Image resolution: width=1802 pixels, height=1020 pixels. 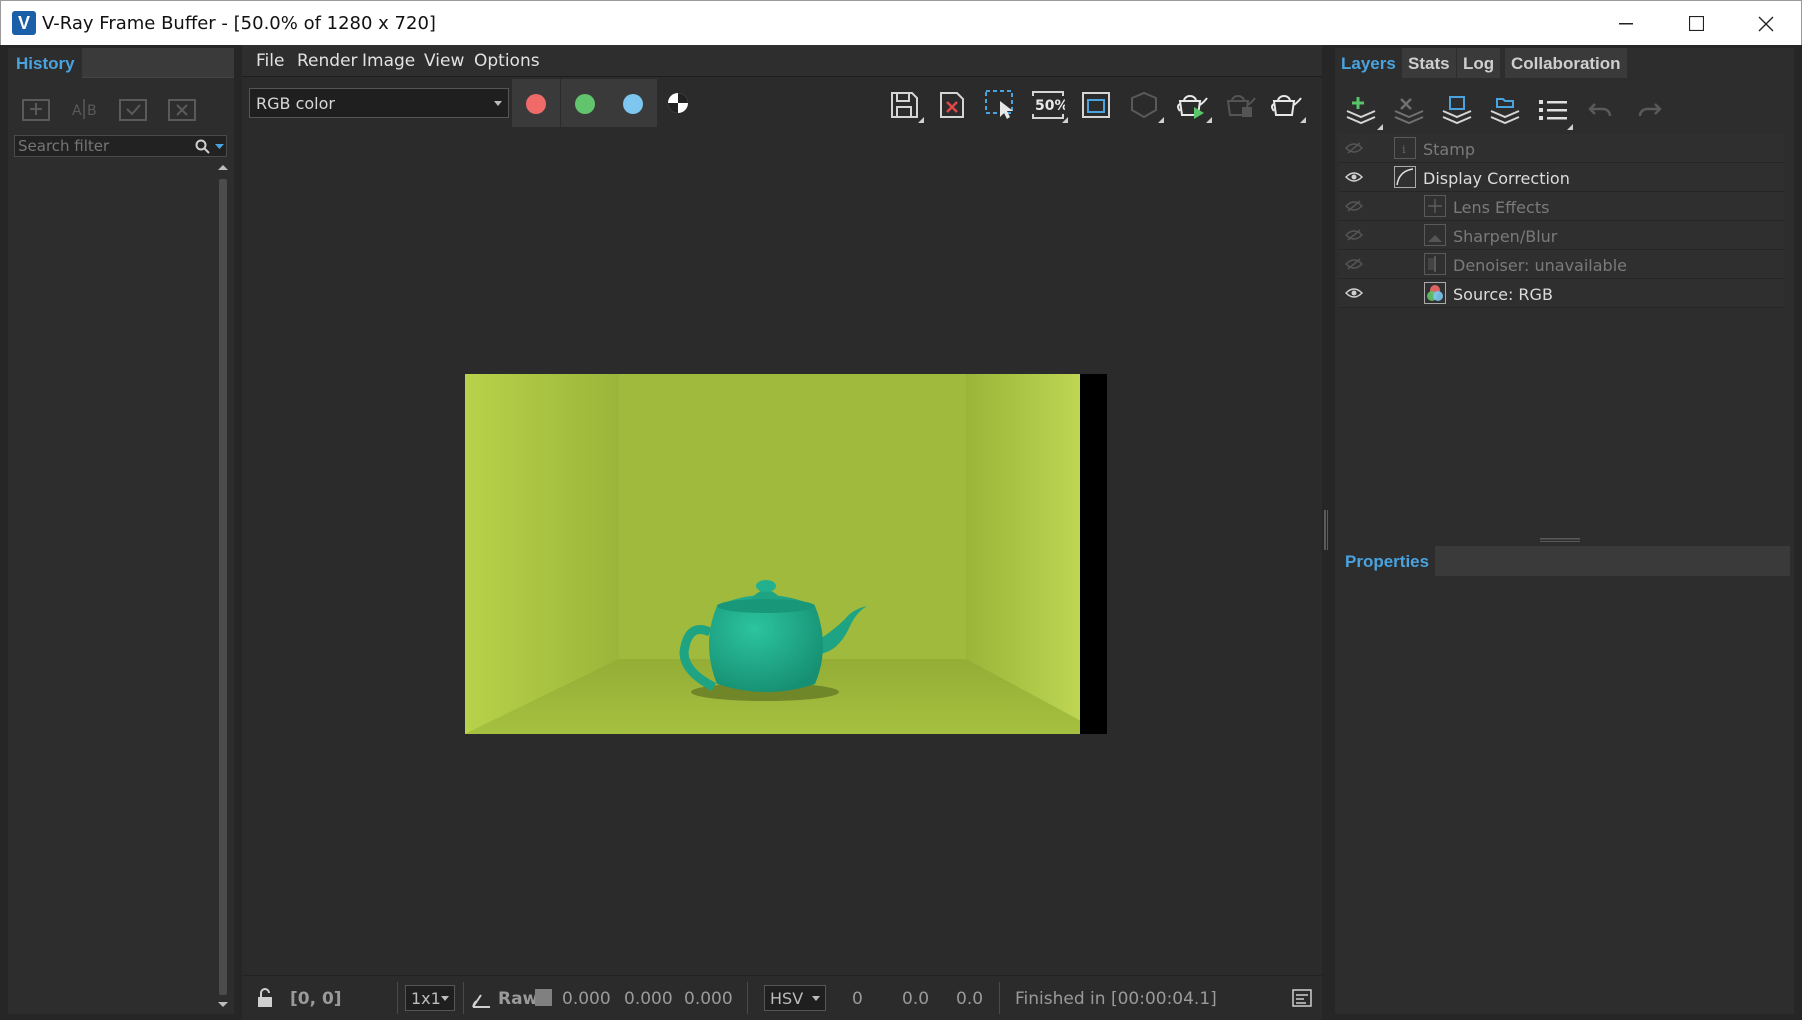 What do you see at coordinates (708, 999) in the screenshot?
I see `blue-value: 0.000` at bounding box center [708, 999].